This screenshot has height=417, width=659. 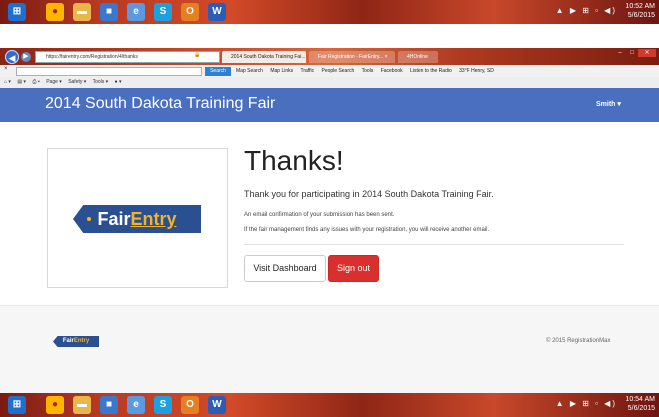 I want to click on window-controls: – □ ✕, so click(x=635, y=53).